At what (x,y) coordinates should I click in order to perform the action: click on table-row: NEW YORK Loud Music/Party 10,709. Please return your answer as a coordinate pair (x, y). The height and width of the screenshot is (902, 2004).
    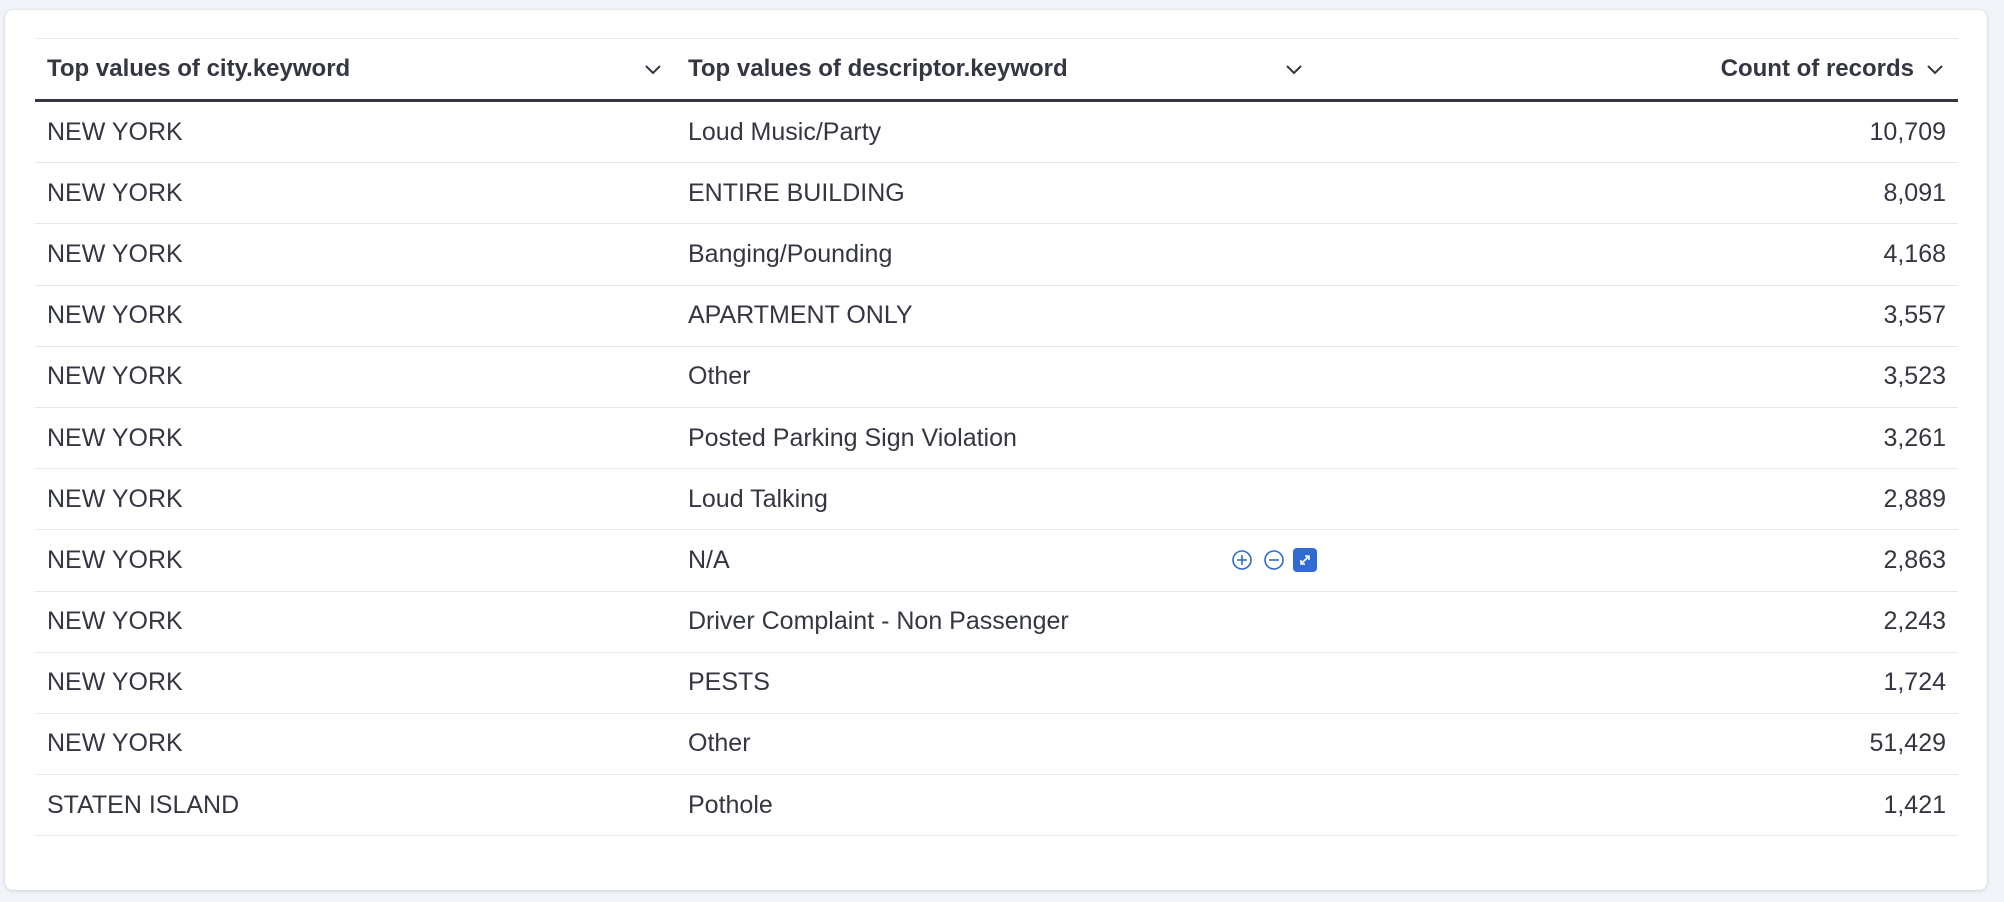
    Looking at the image, I should click on (996, 133).